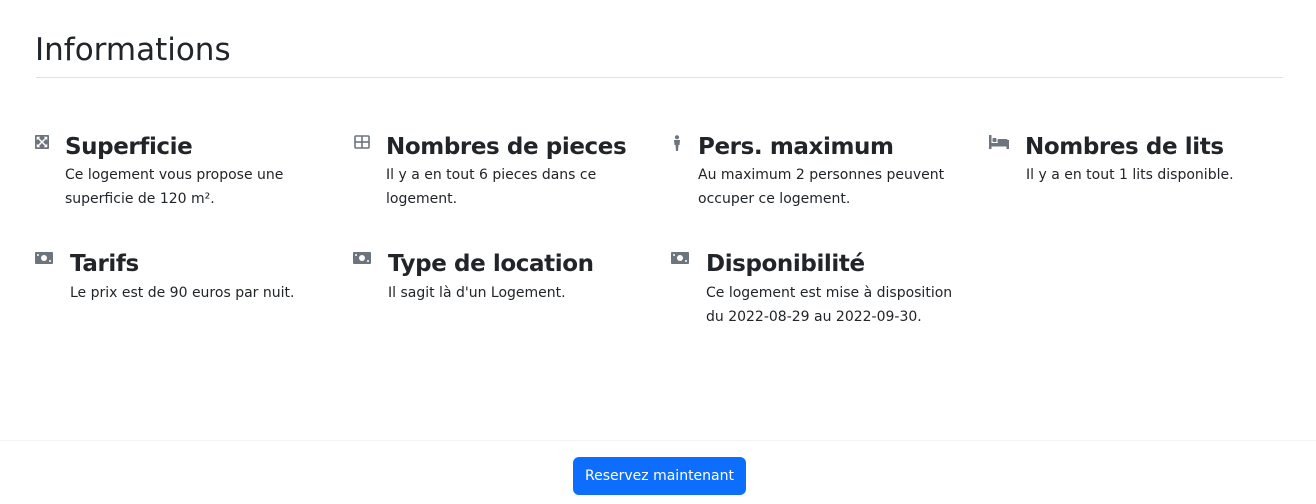  What do you see at coordinates (1130, 175) in the screenshot?
I see `feature-description-line: Il y a en tout 1 lits disponible.` at bounding box center [1130, 175].